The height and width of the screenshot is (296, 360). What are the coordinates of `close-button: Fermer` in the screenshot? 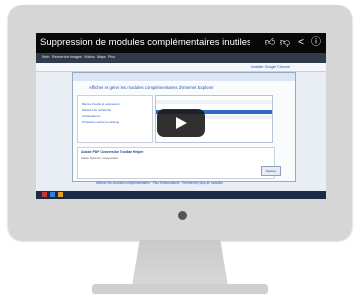 It's located at (271, 171).